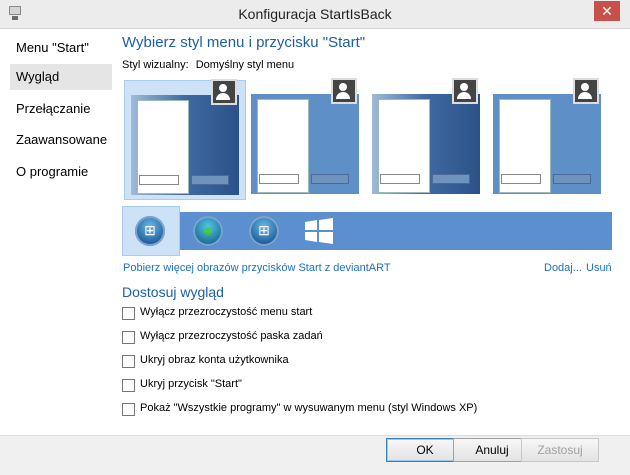  What do you see at coordinates (599, 268) in the screenshot?
I see `remove-link: Usuń` at bounding box center [599, 268].